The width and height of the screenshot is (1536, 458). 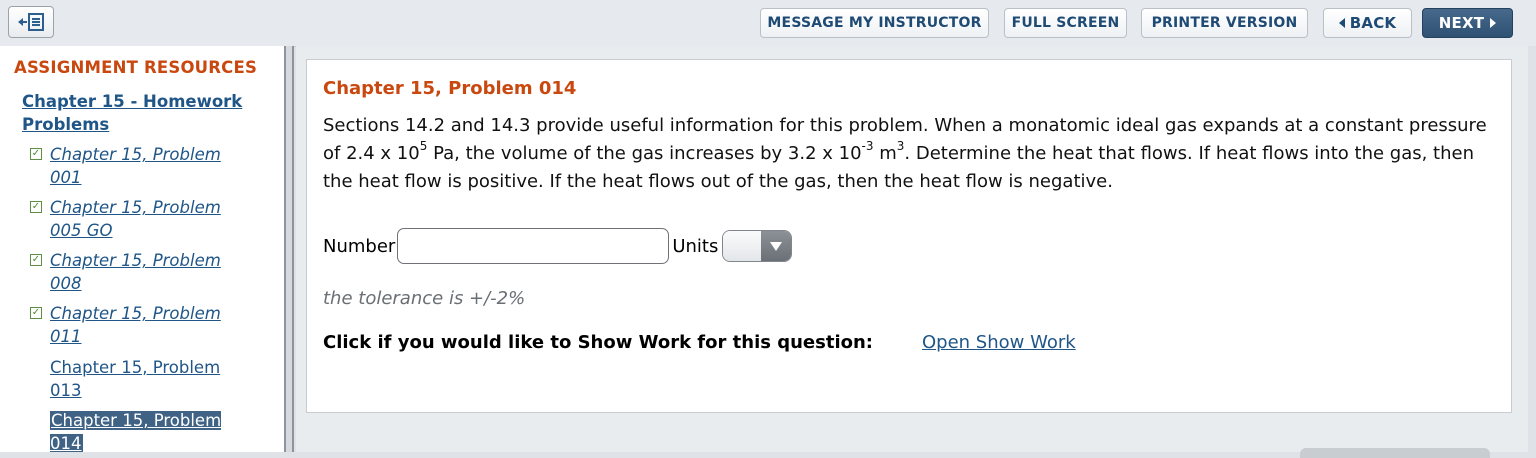 What do you see at coordinates (147, 113) in the screenshot?
I see `homework-group-link: Chapter 15 - Homework Problems` at bounding box center [147, 113].